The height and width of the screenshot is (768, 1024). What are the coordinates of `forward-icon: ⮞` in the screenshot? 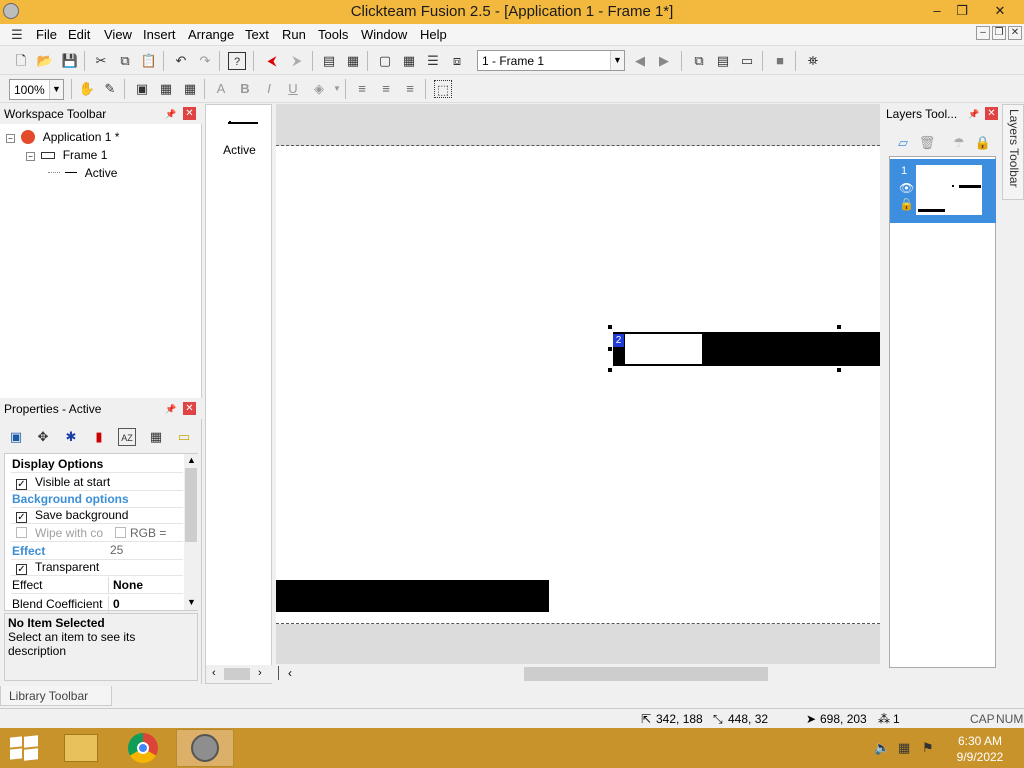 It's located at (297, 61).